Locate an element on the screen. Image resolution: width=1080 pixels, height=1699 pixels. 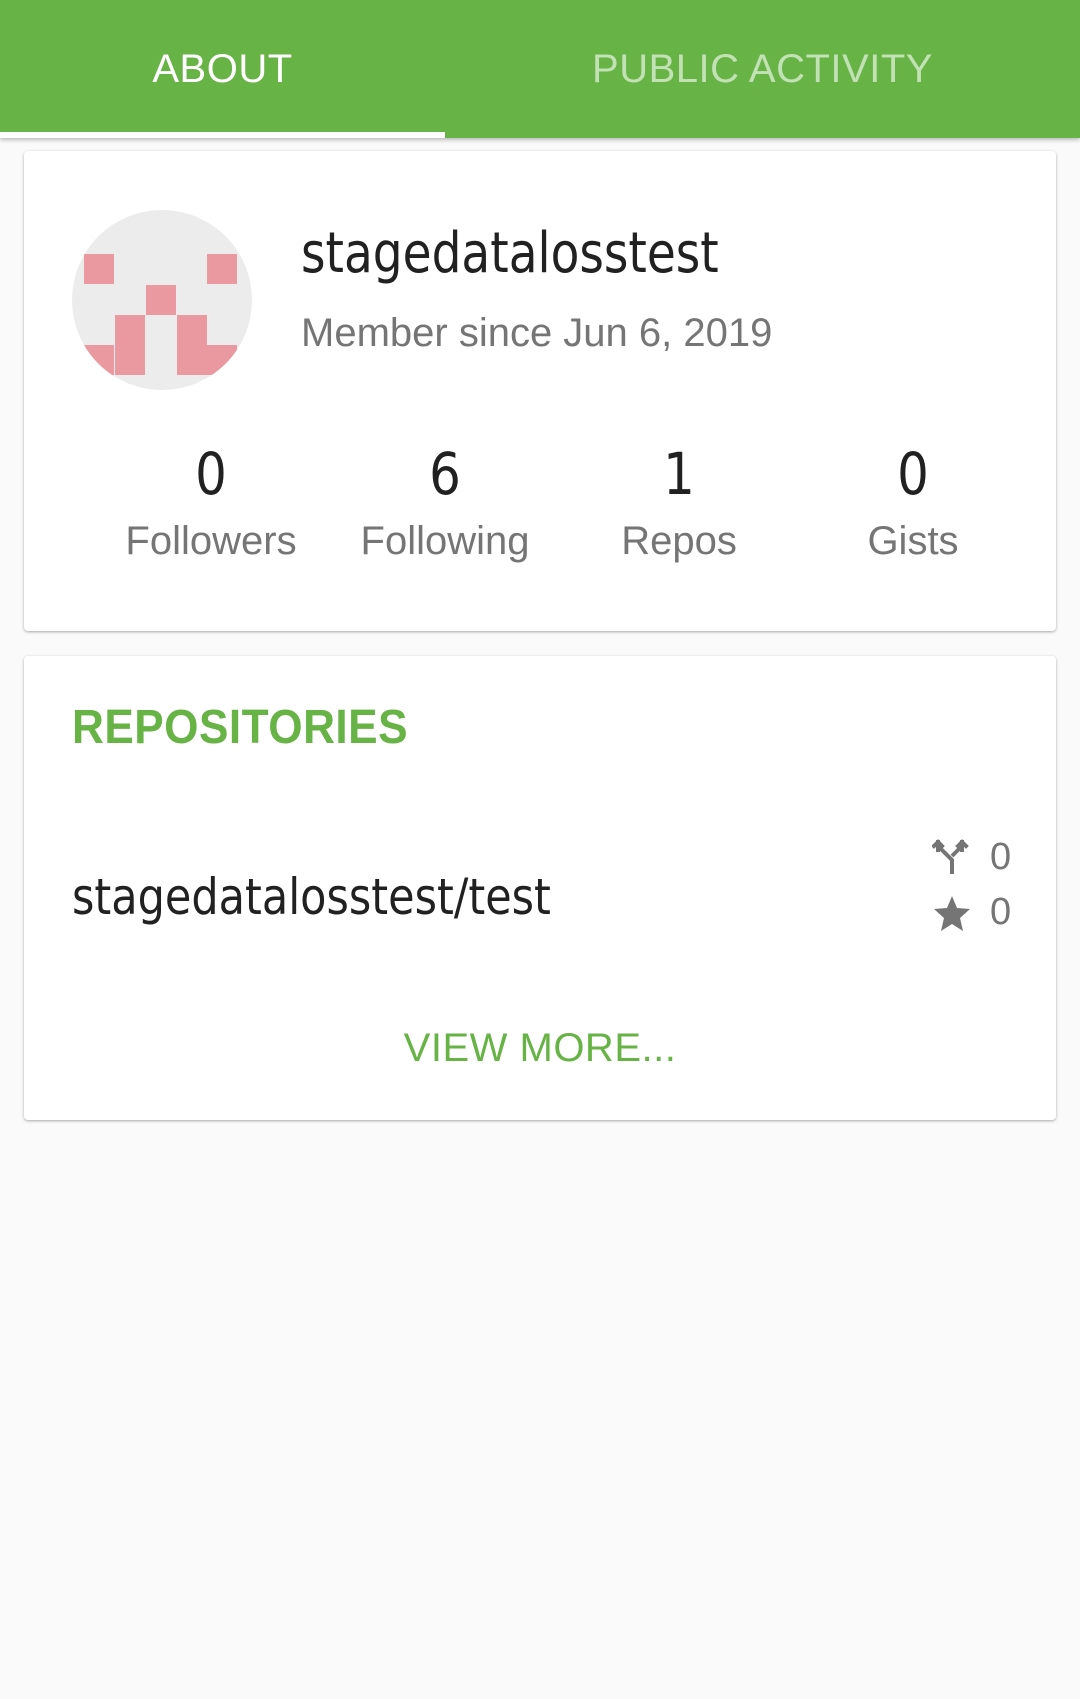
fork-count: 0 is located at coordinates (1001, 857).